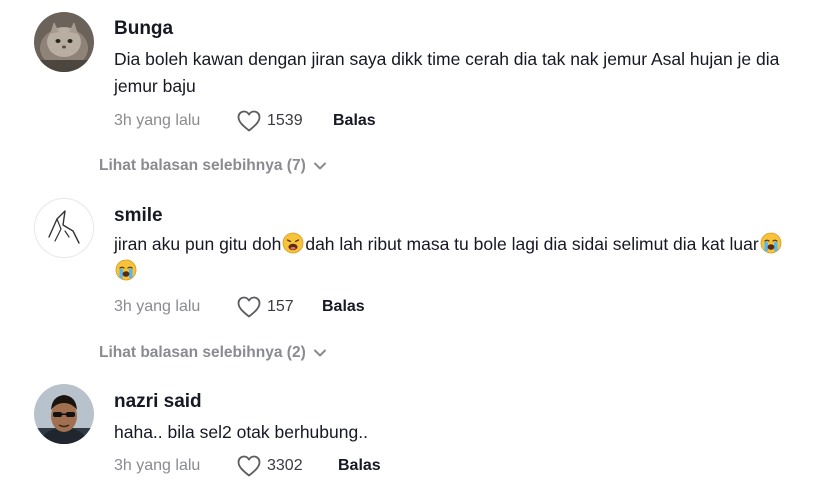 The image size is (824, 495). Describe the element at coordinates (285, 120) in the screenshot. I see `like-count: 1539` at that location.